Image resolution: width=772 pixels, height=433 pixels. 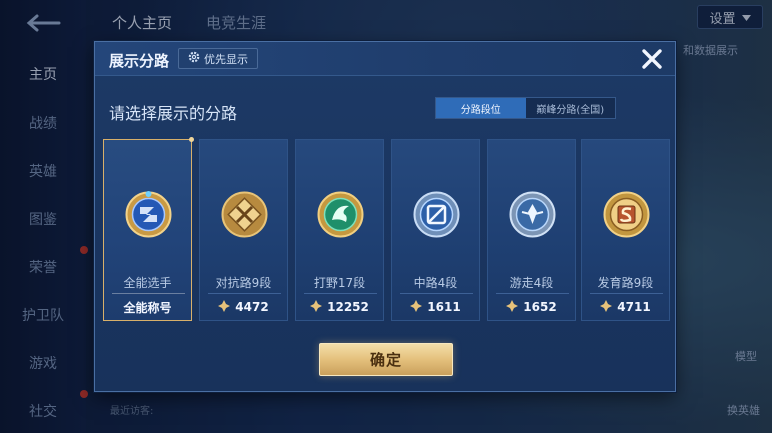 I want to click on tab-lane-rank: 分路段位, so click(x=481, y=108).